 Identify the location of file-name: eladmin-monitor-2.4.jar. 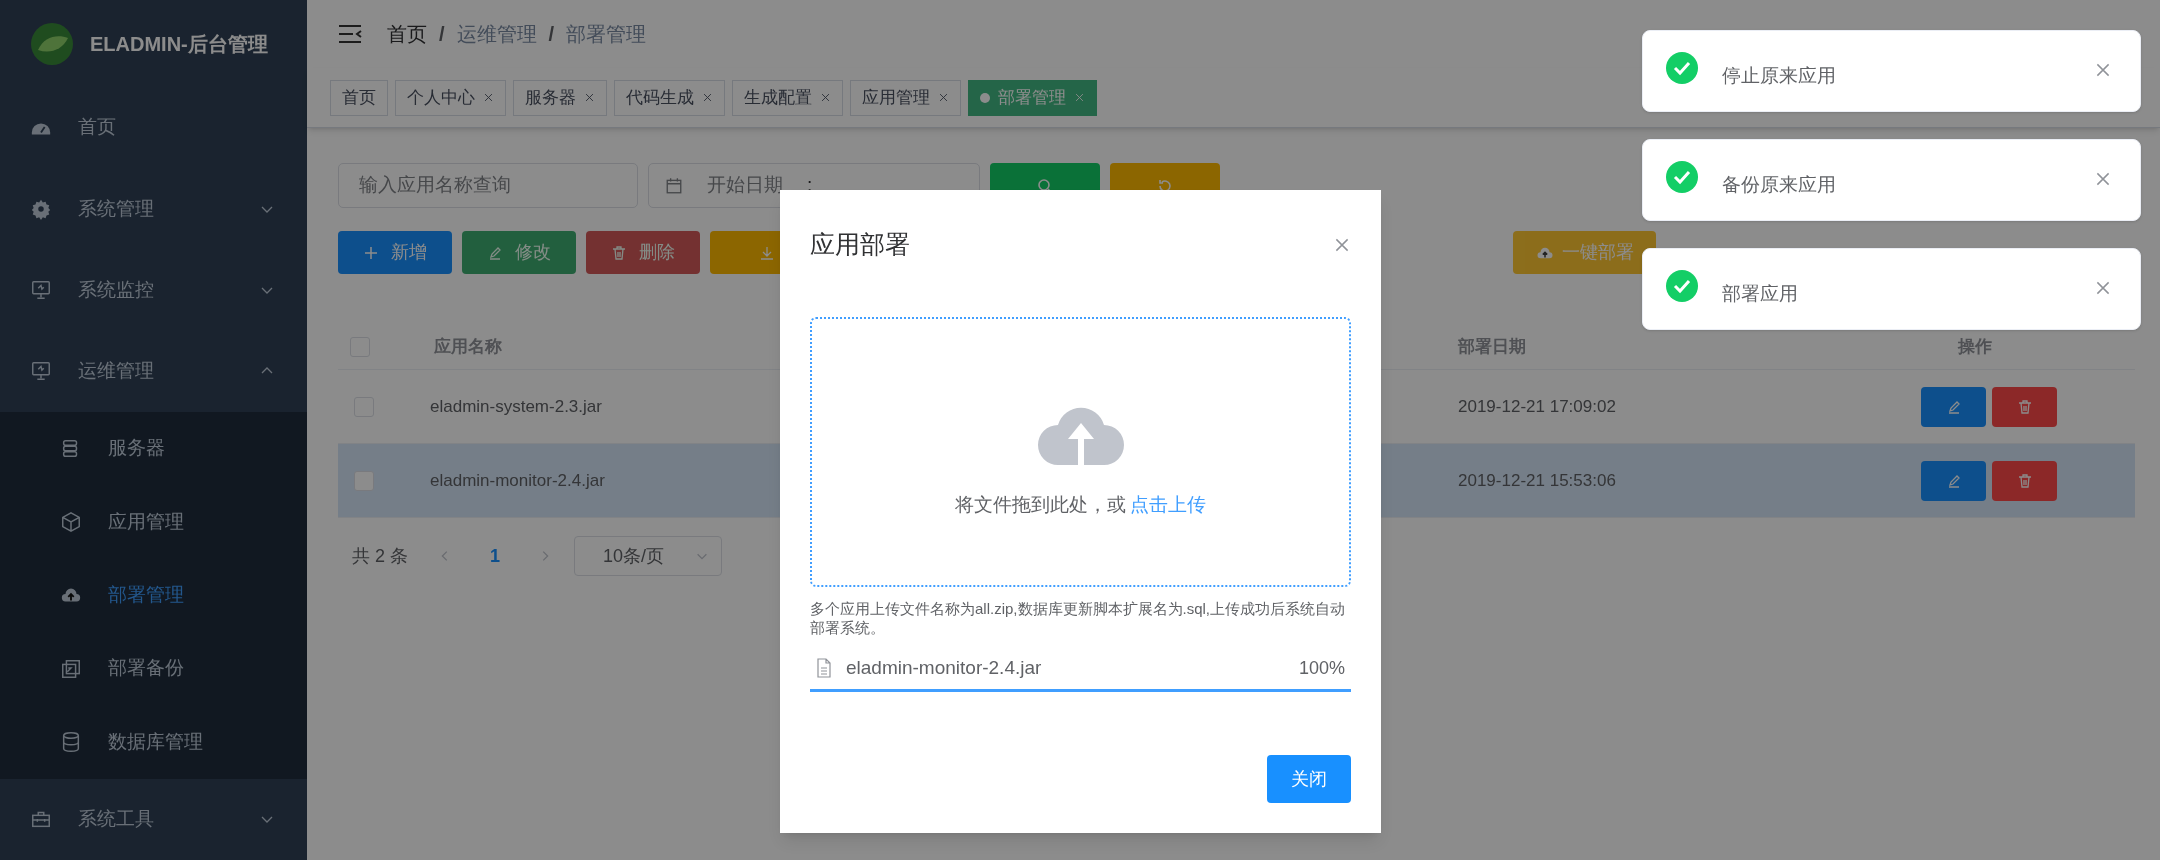
(944, 667).